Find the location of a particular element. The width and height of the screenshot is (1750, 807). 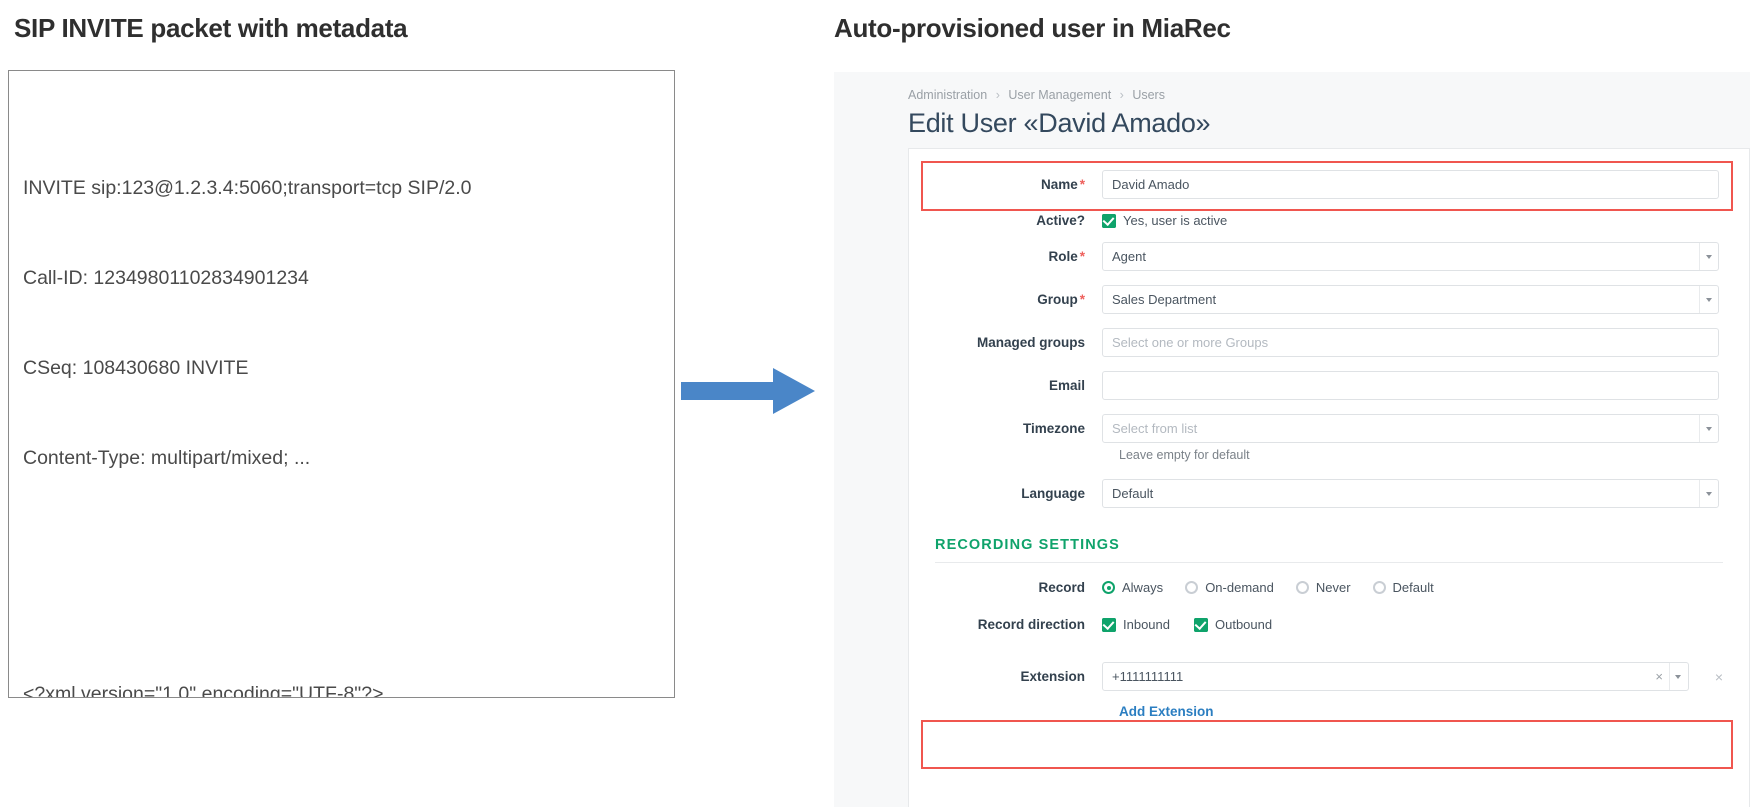

timezone-placeholder: Select from list is located at coordinates (1155, 428).